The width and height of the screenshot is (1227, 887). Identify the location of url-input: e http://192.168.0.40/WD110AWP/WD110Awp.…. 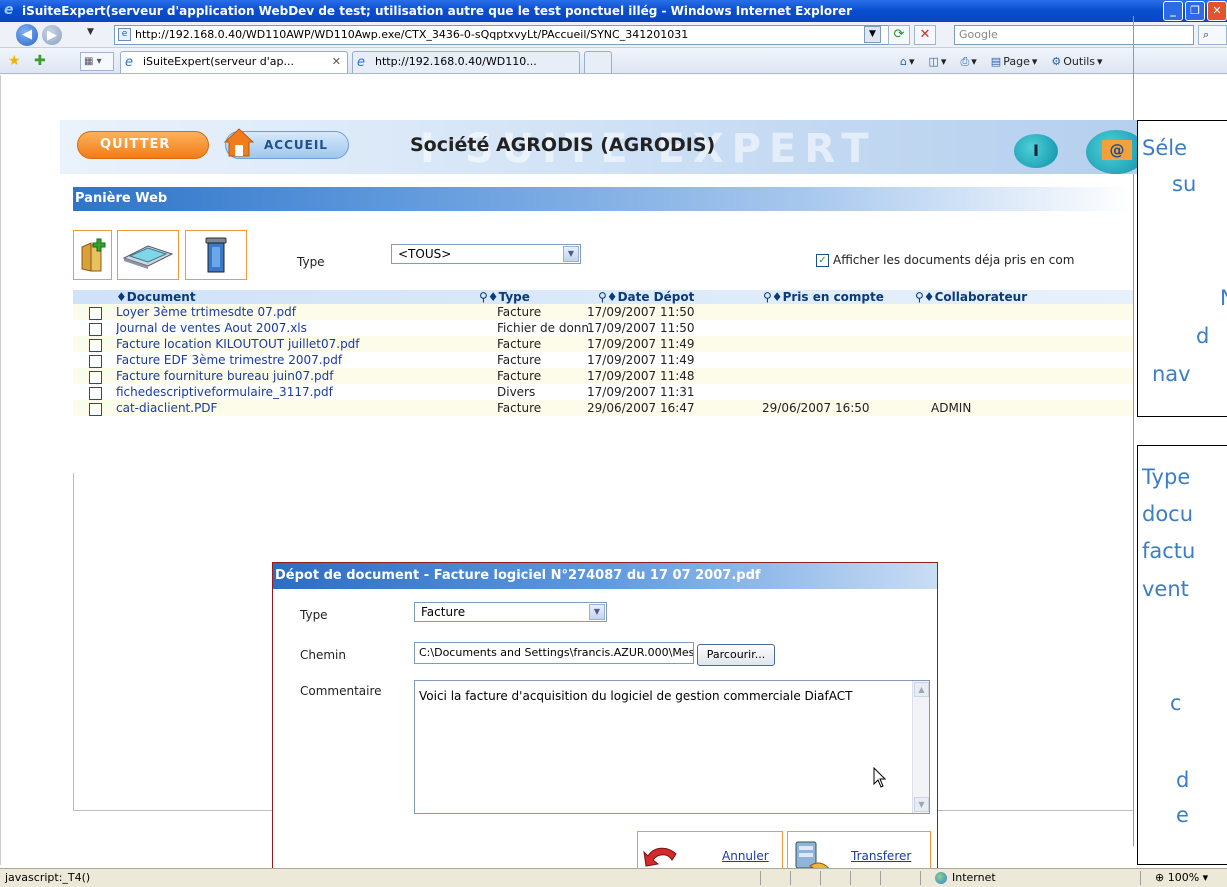
(509, 35).